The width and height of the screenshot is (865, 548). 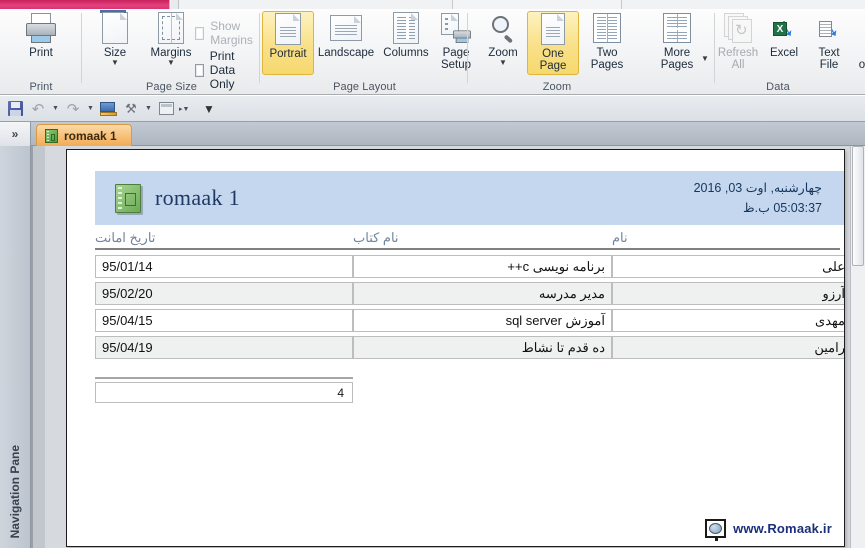 I want to click on ribbon-group-print: Print Print, so click(x=41, y=52).